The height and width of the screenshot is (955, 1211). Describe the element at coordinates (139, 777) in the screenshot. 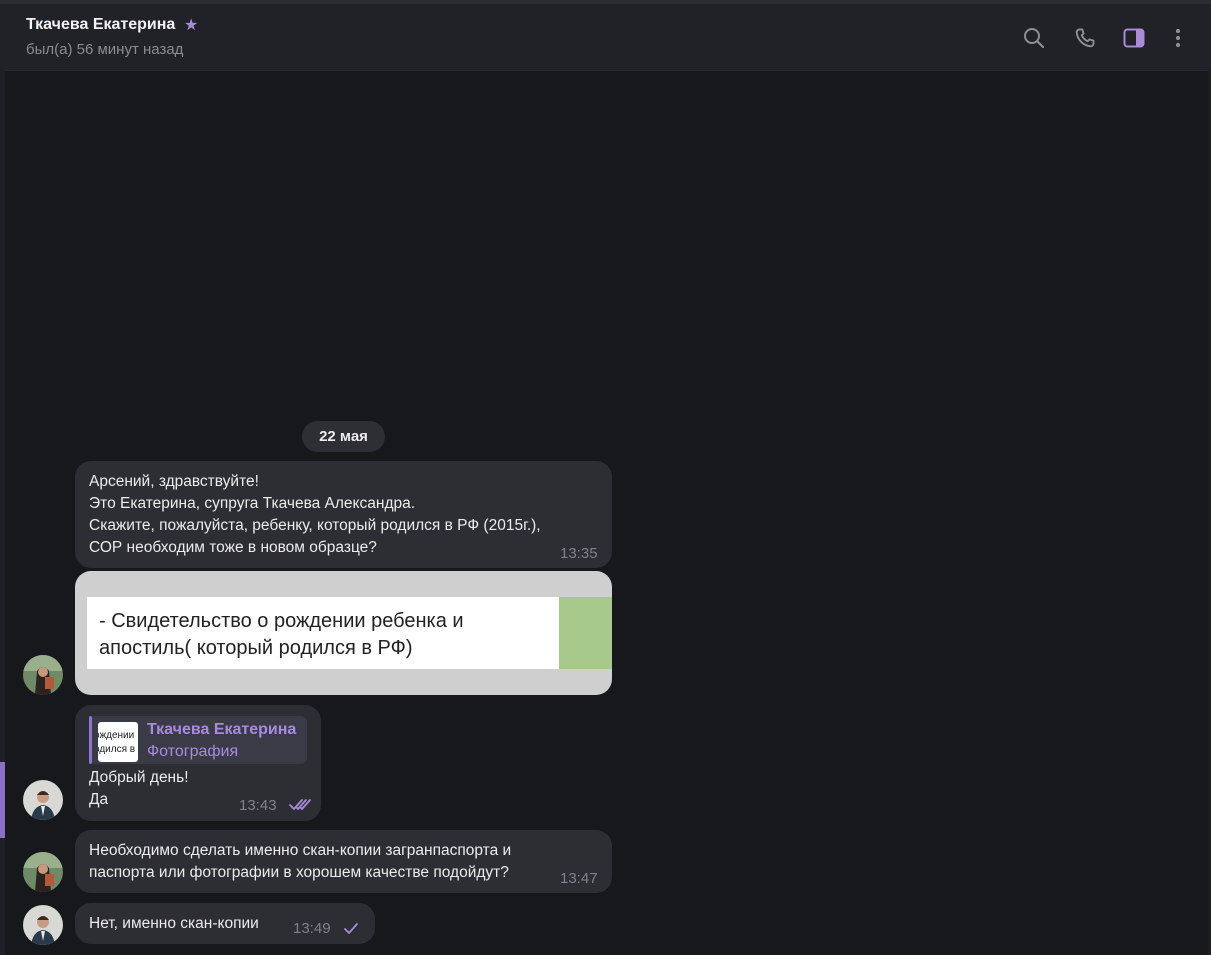

I see `message-line: Добрый день!` at that location.